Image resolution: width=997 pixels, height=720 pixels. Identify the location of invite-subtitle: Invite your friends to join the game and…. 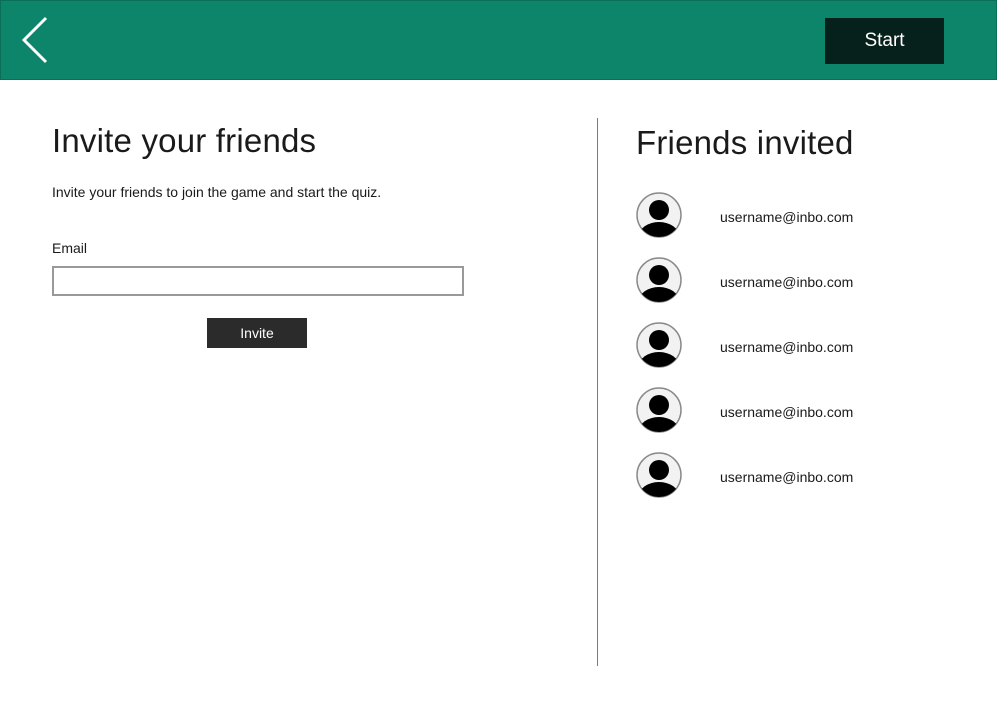
(217, 192).